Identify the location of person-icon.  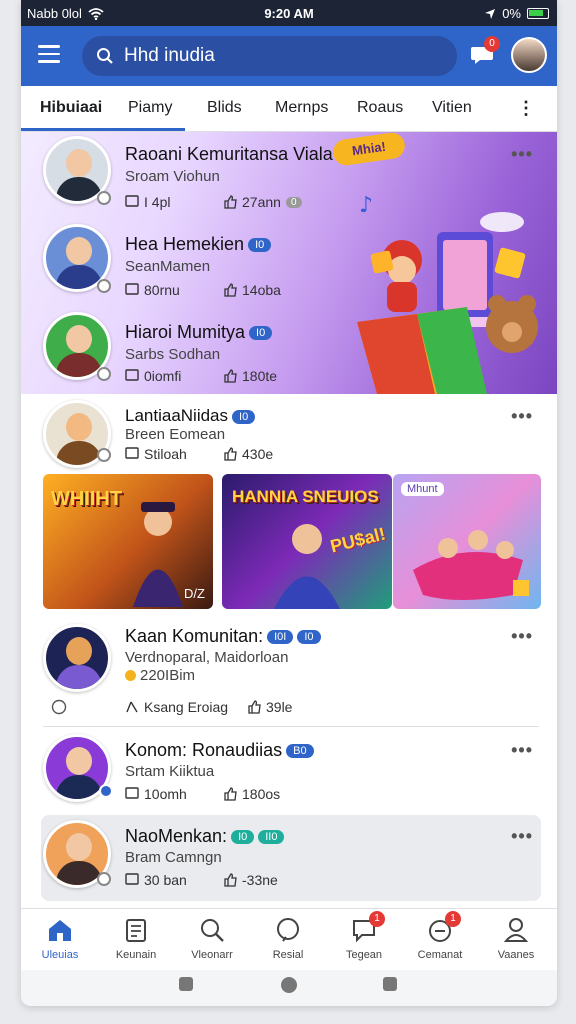
(516, 930).